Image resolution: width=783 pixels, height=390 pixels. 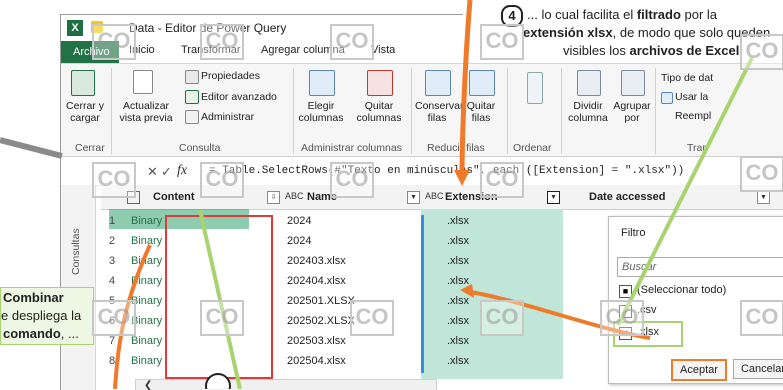 What do you see at coordinates (218, 381) in the screenshot?
I see `step-circle-bottom` at bounding box center [218, 381].